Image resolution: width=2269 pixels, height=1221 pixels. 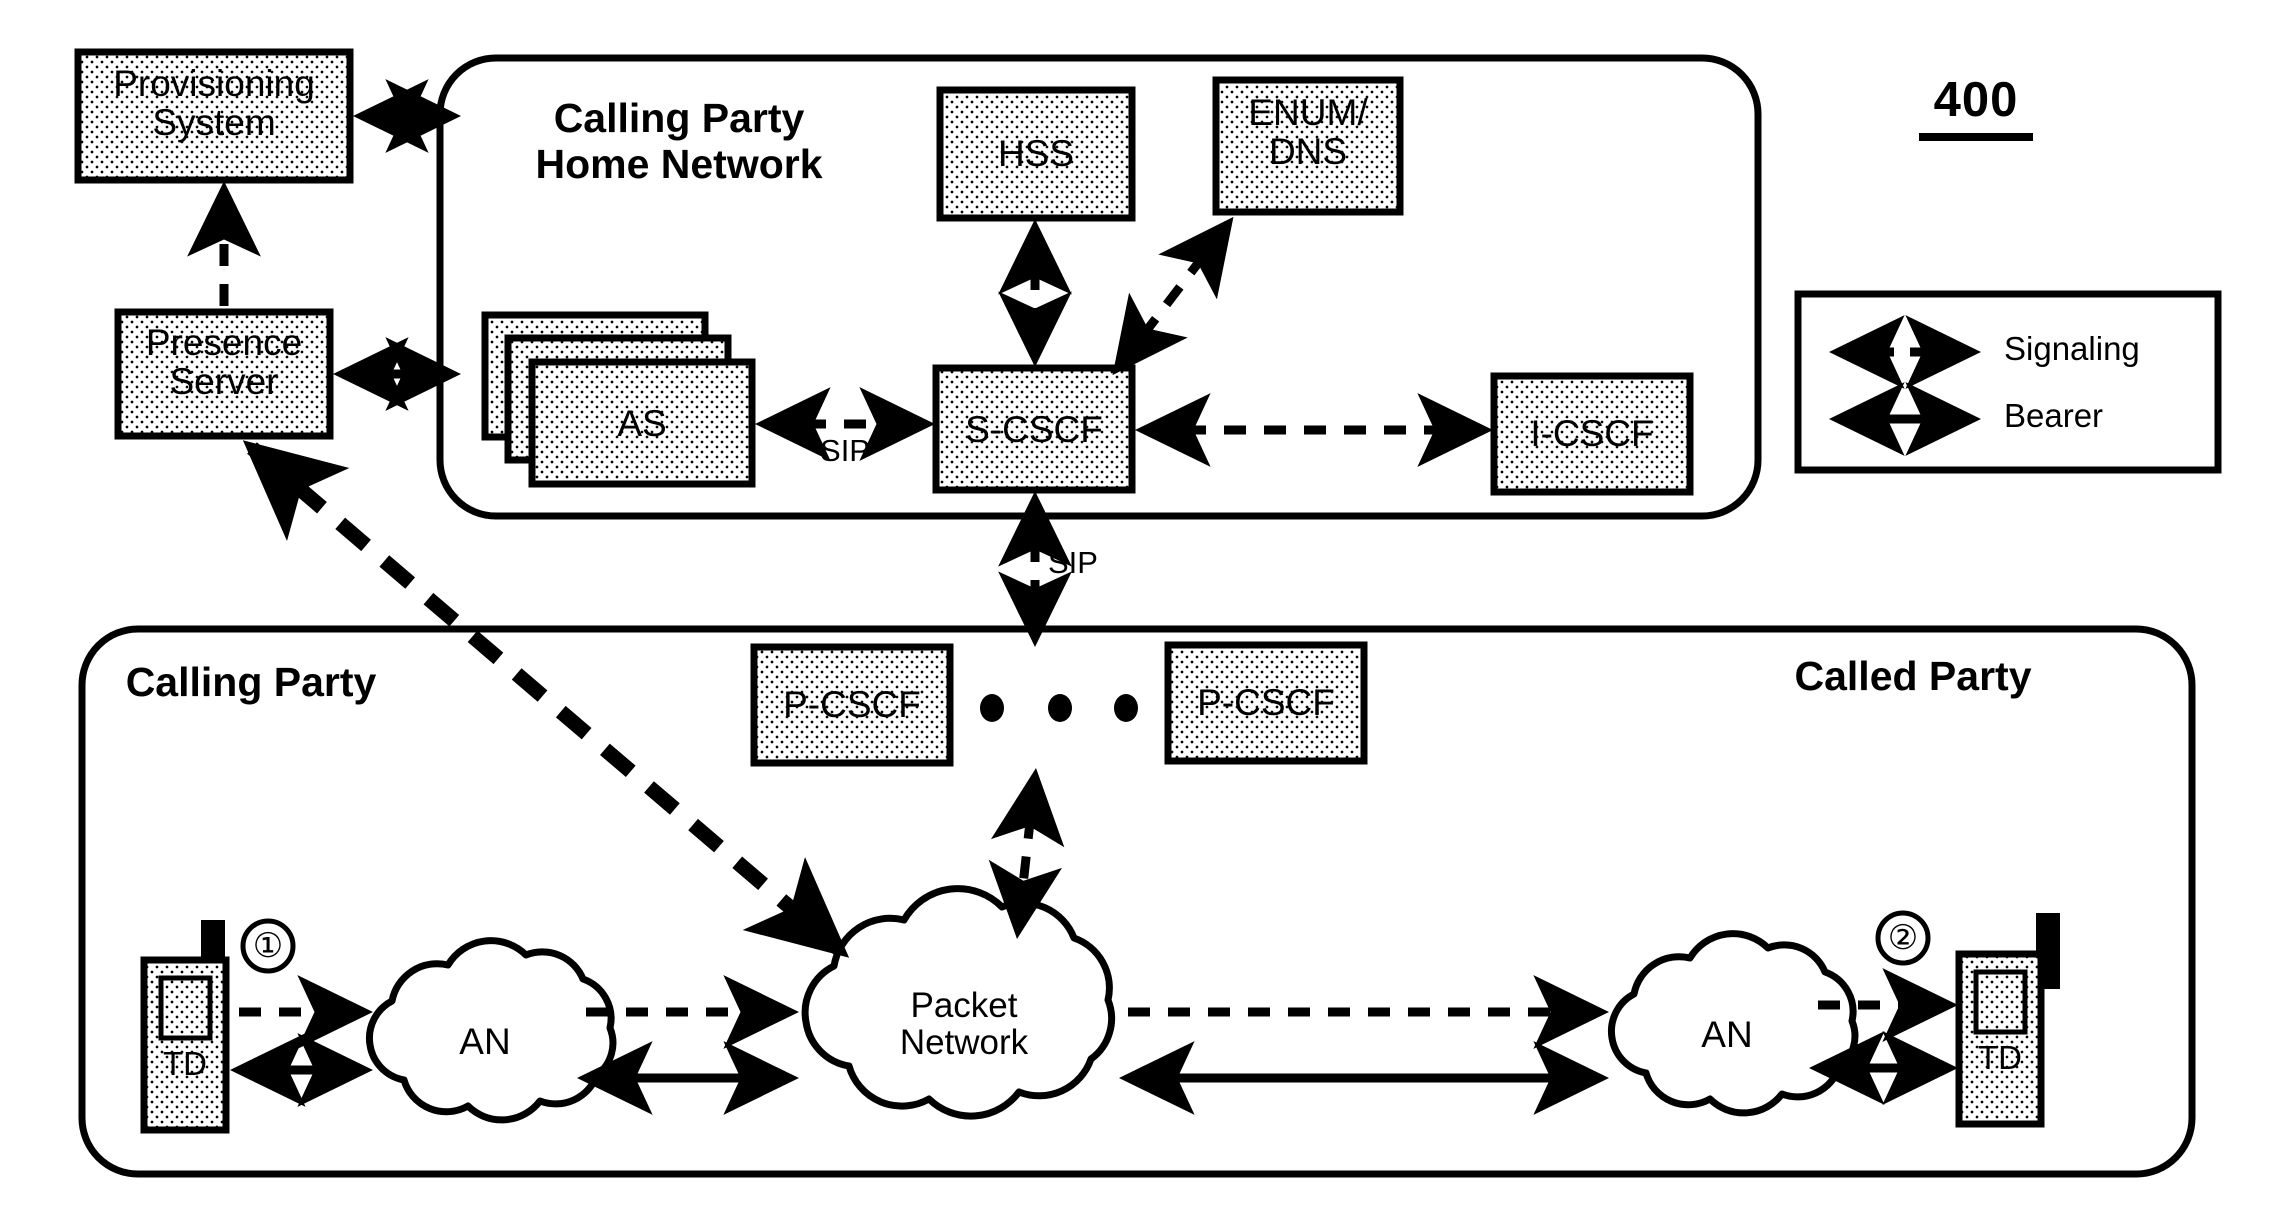 I want to click on step-marker-2-circle, so click(x=1903, y=938).